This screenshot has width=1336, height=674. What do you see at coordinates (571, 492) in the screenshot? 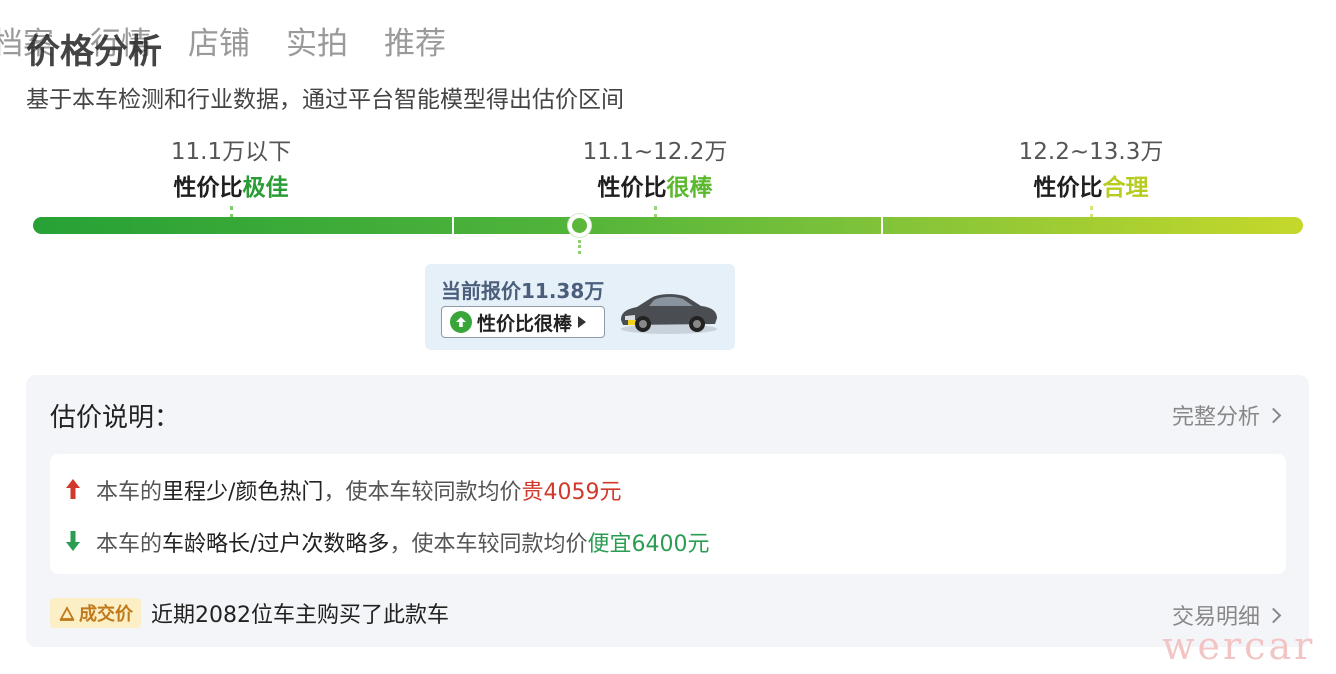
I see `reason-effect: 贵4059元` at bounding box center [571, 492].